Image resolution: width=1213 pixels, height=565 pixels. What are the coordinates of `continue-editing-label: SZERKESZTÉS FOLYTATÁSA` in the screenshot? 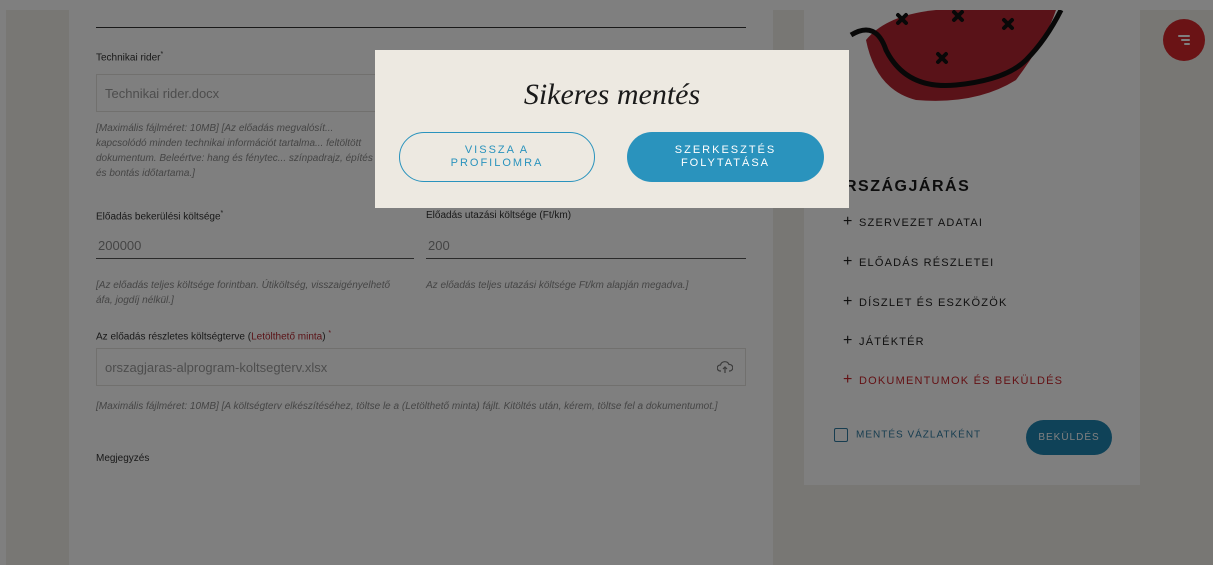 It's located at (725, 156).